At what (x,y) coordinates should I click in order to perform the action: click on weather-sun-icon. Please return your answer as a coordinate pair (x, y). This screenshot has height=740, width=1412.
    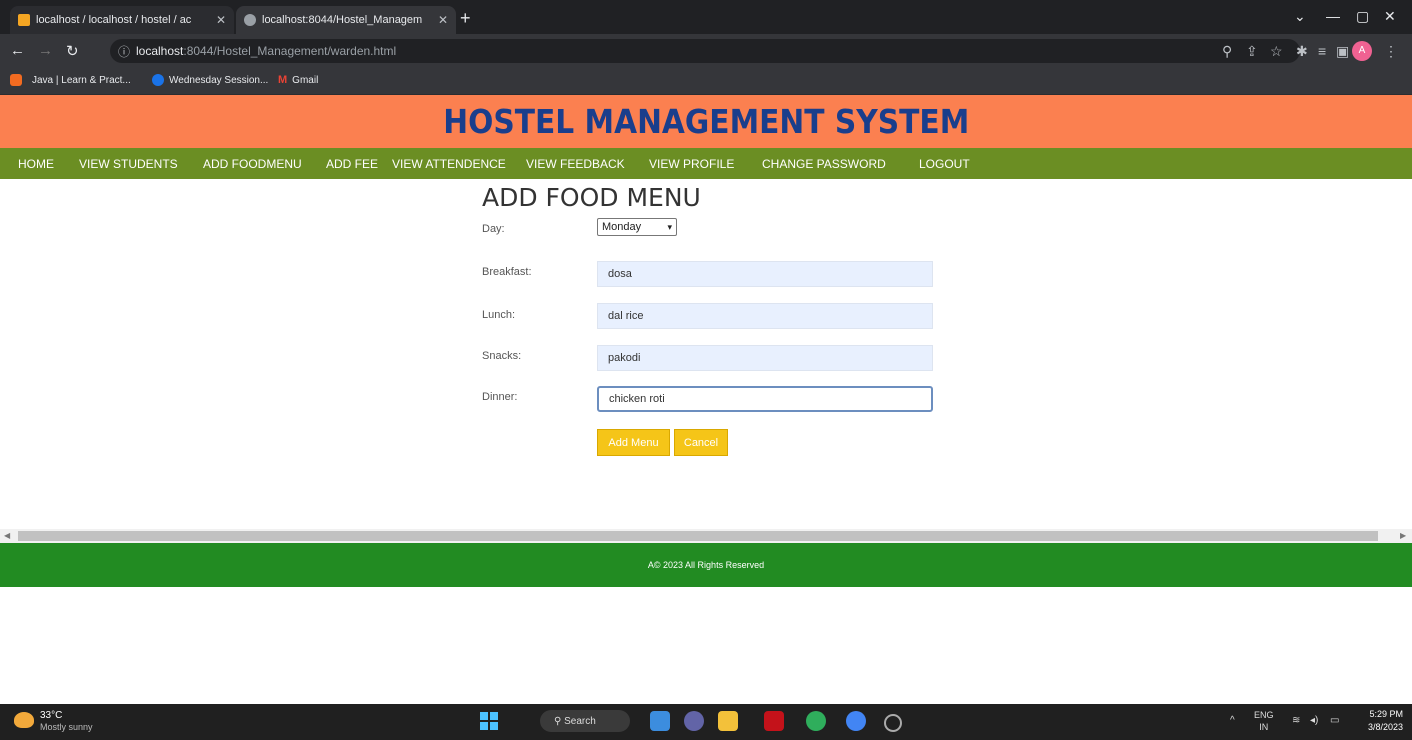
    Looking at the image, I should click on (24, 720).